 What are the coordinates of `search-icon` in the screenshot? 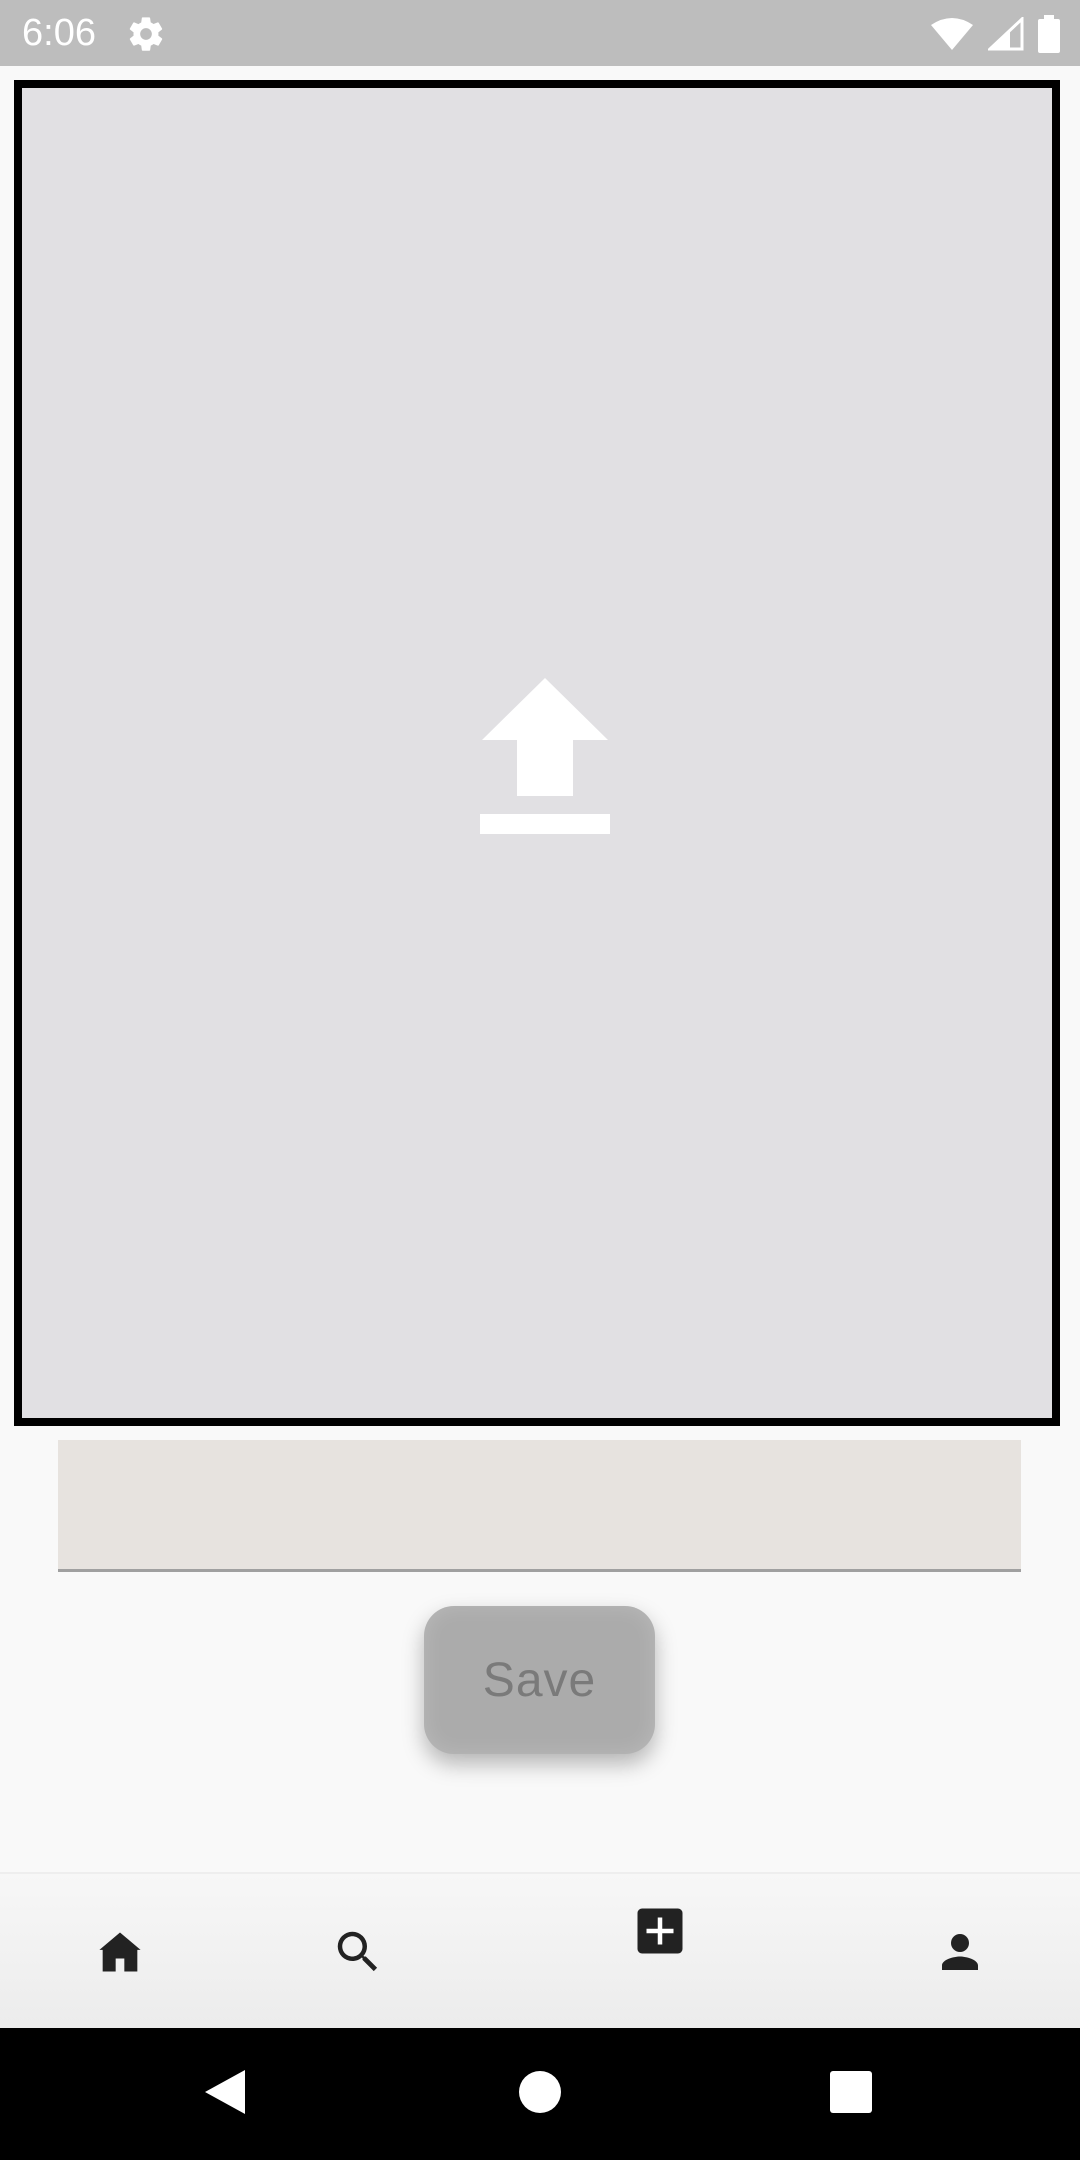 It's located at (358, 1952).